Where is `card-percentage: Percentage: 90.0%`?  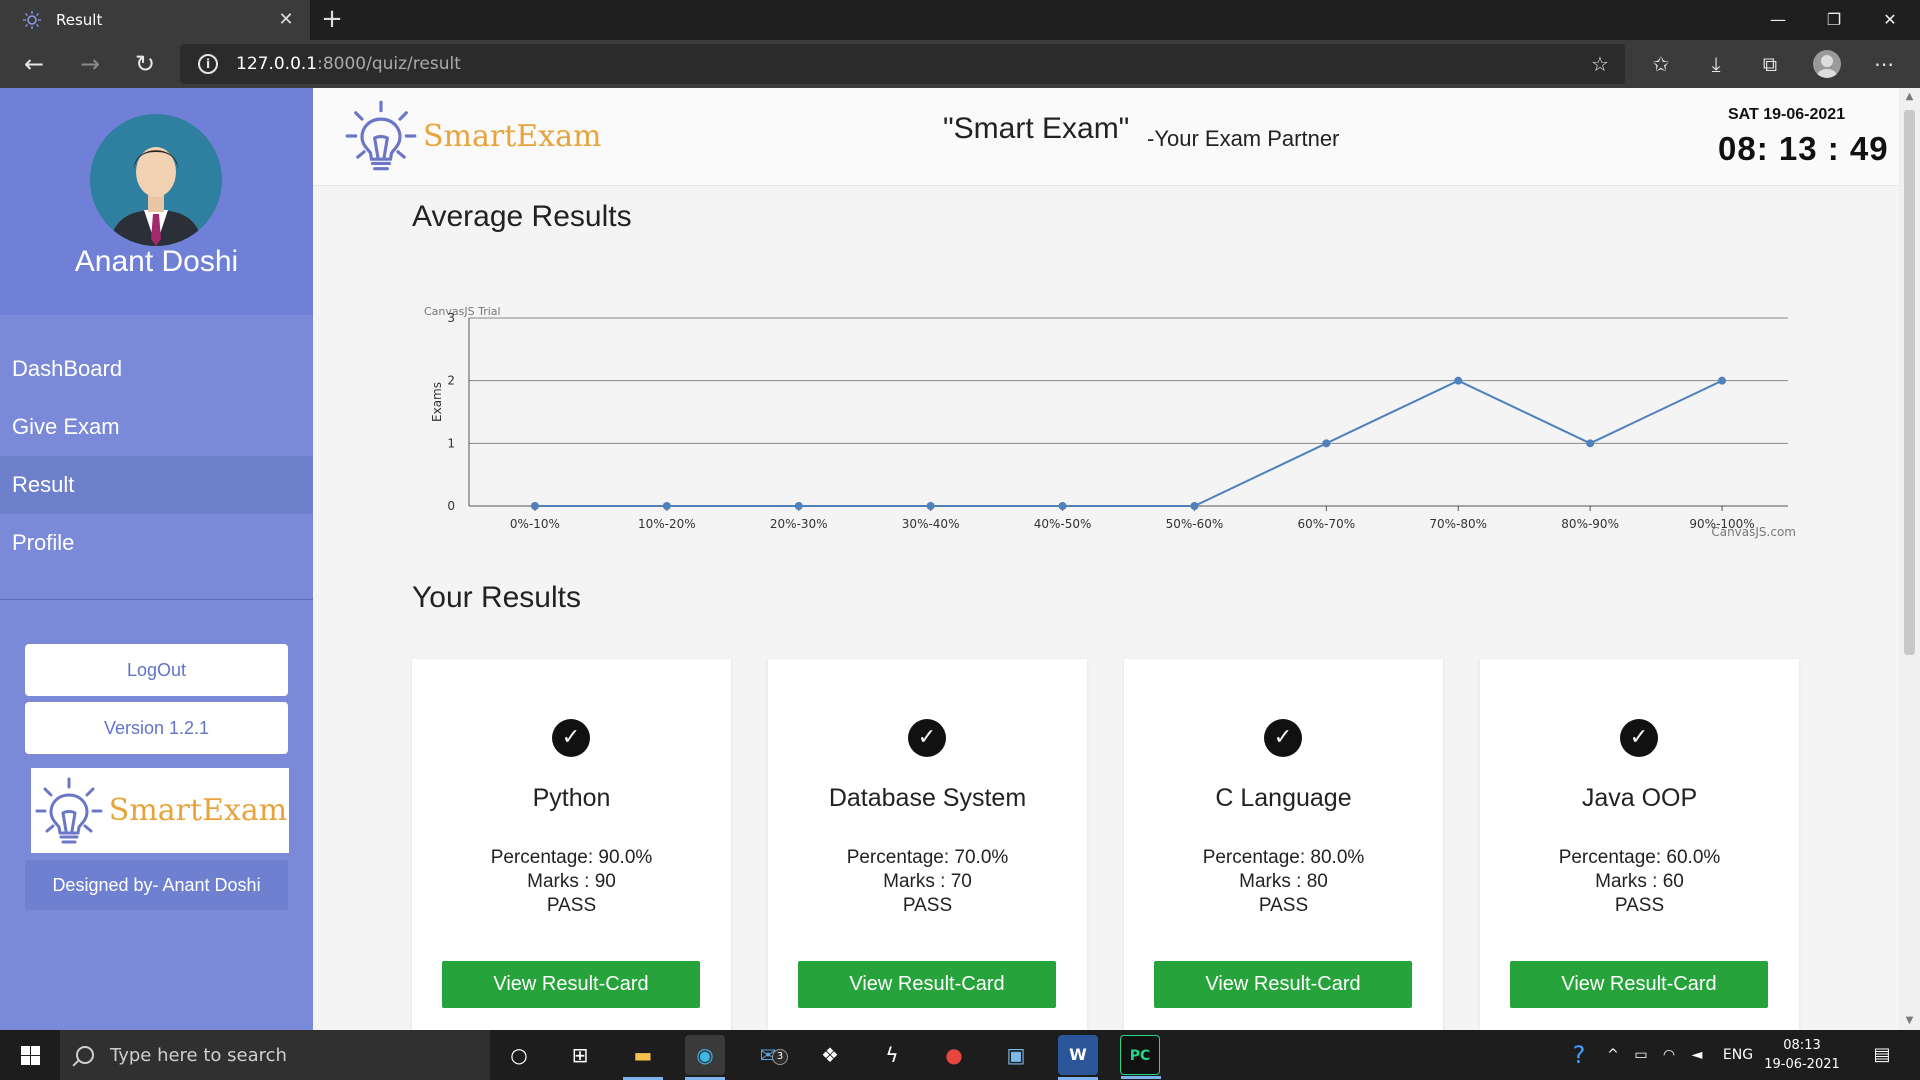 card-percentage: Percentage: 90.0% is located at coordinates (571, 857).